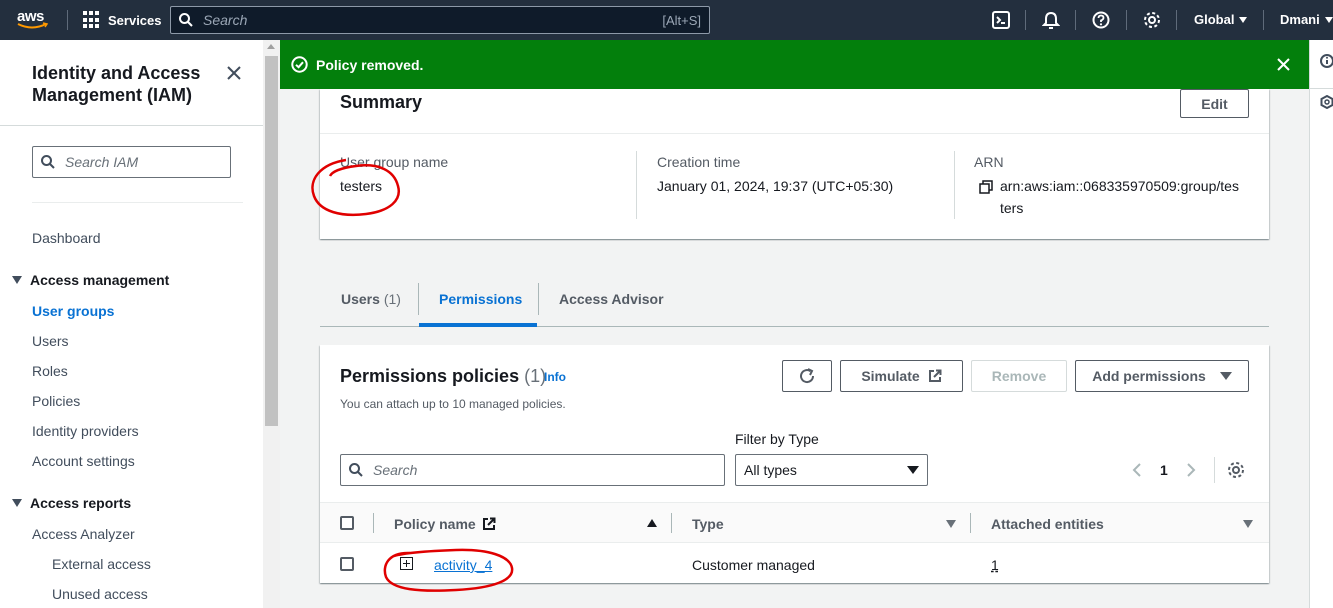 Image resolution: width=1333 pixels, height=608 pixels. I want to click on sidebar-title: Identity and Access Management (IAM), so click(116, 84).